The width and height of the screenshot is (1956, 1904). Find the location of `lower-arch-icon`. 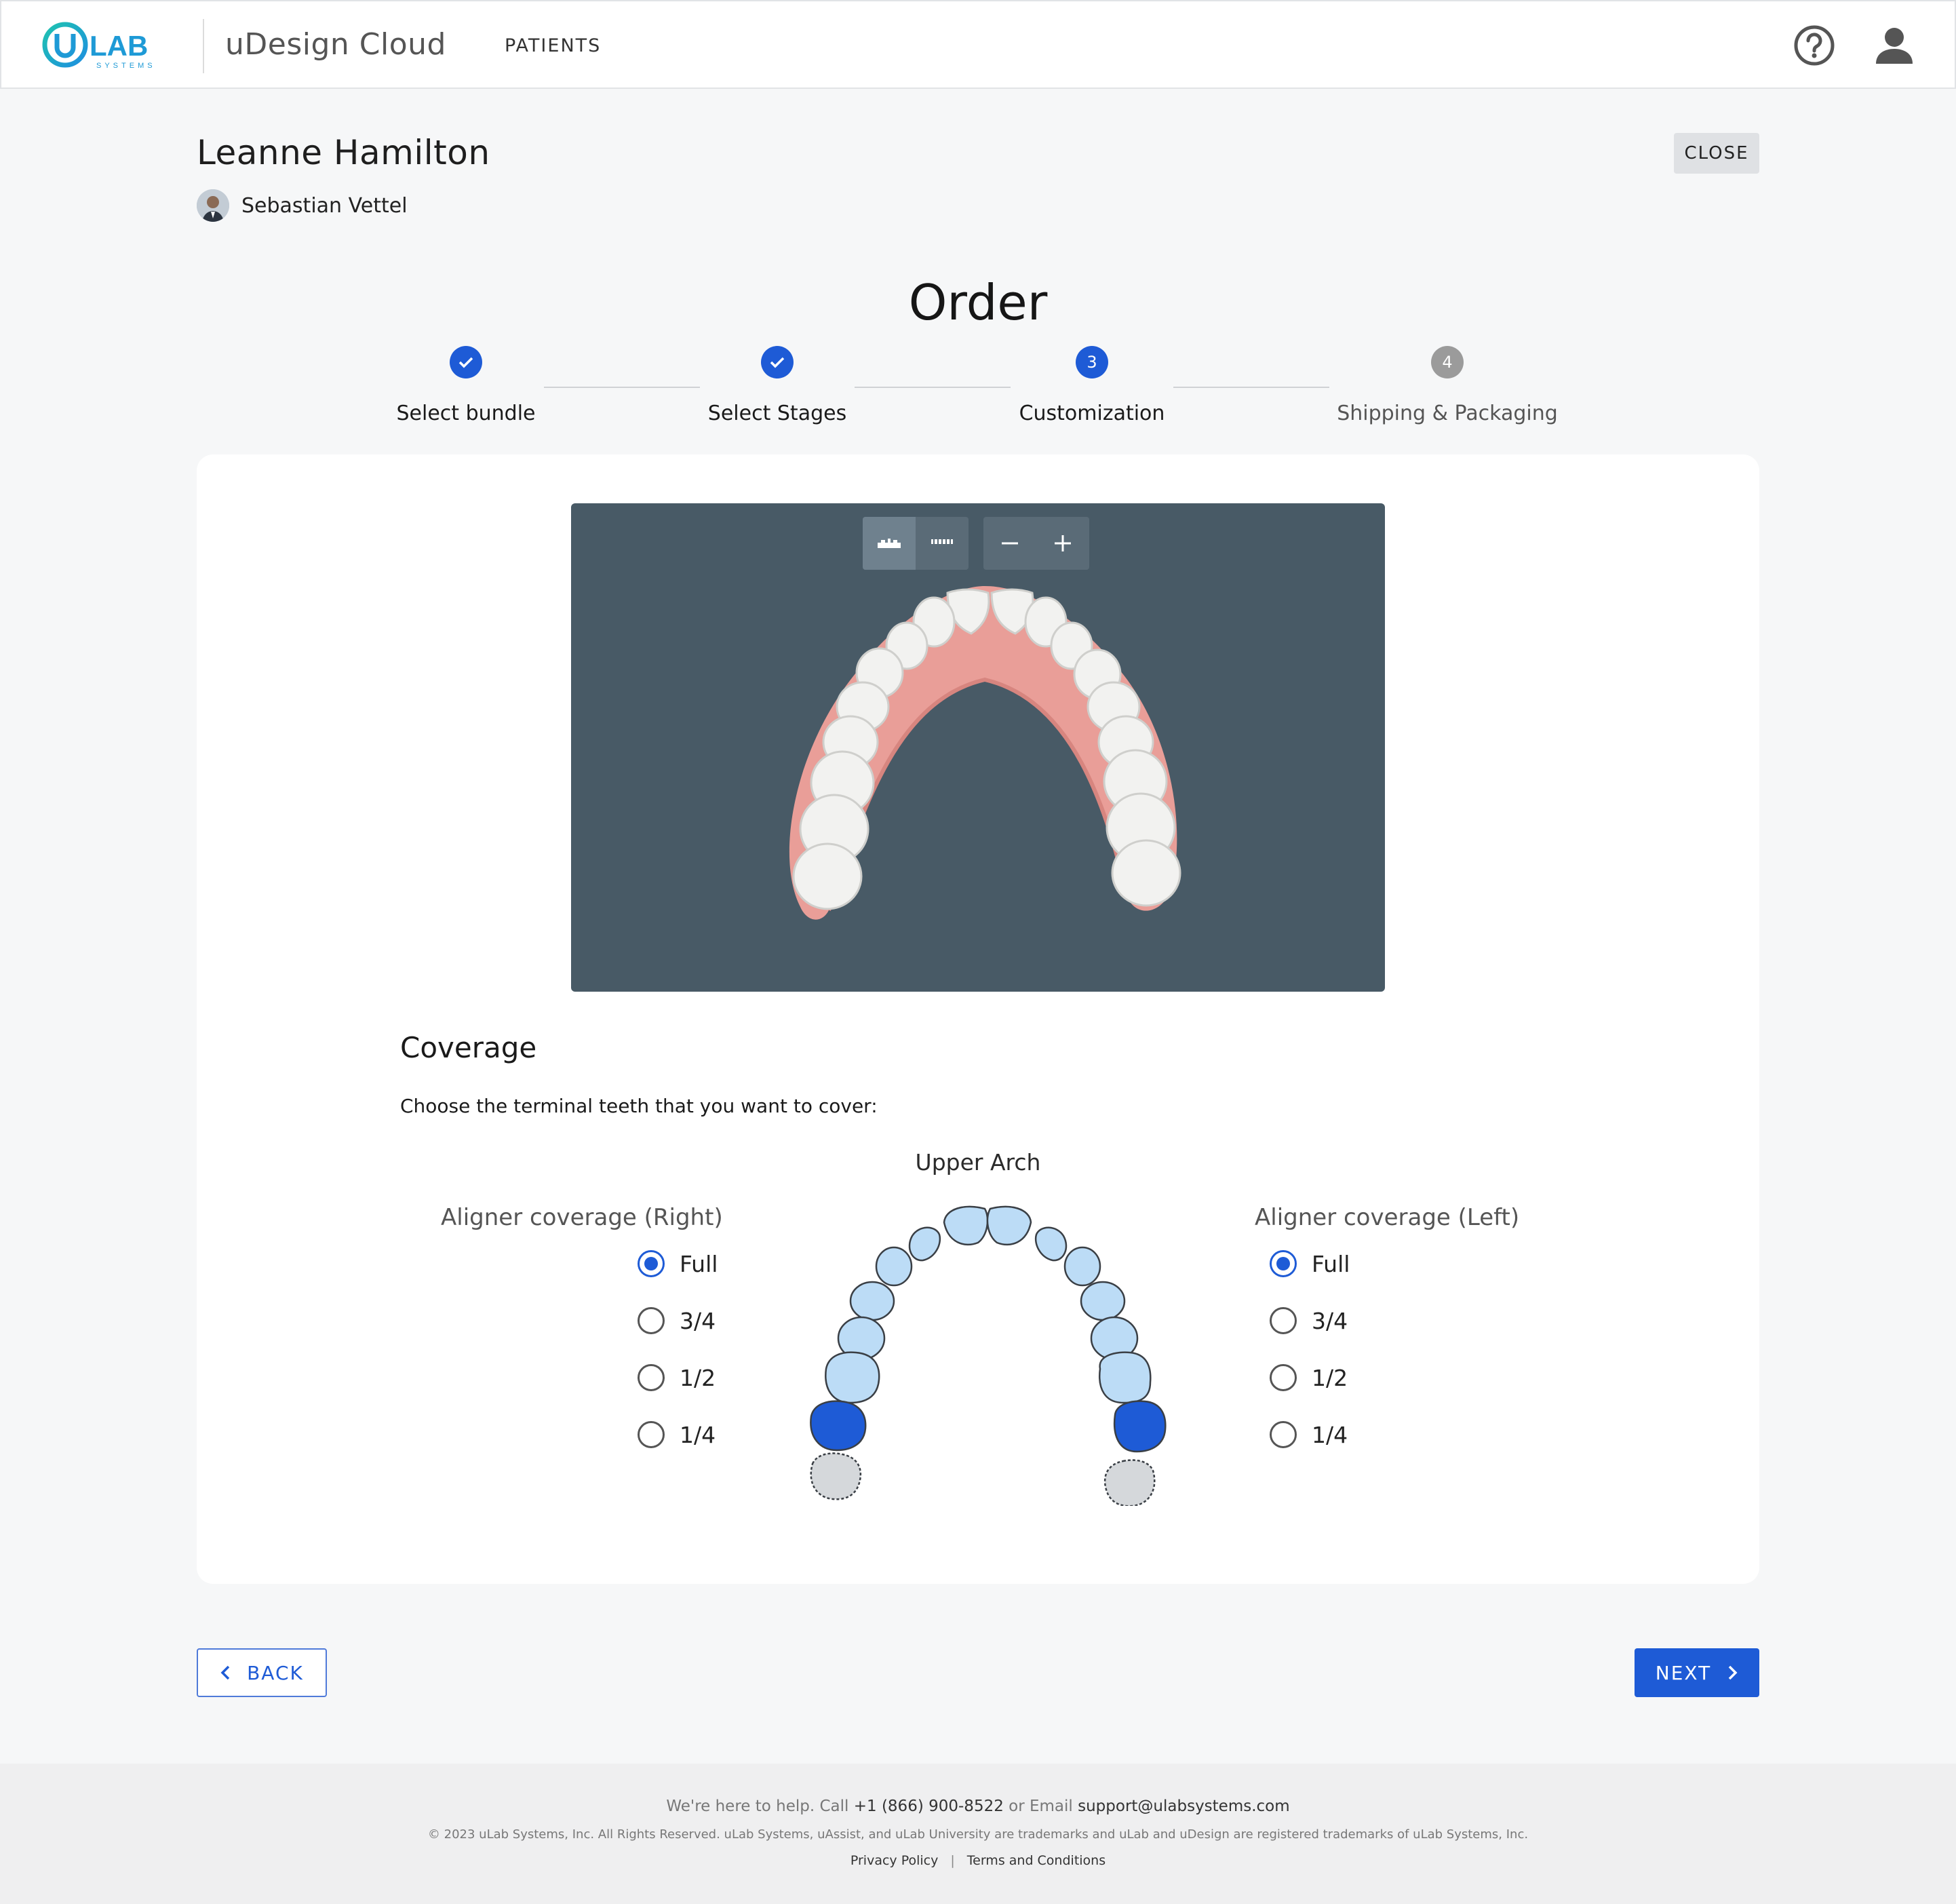

lower-arch-icon is located at coordinates (942, 544).